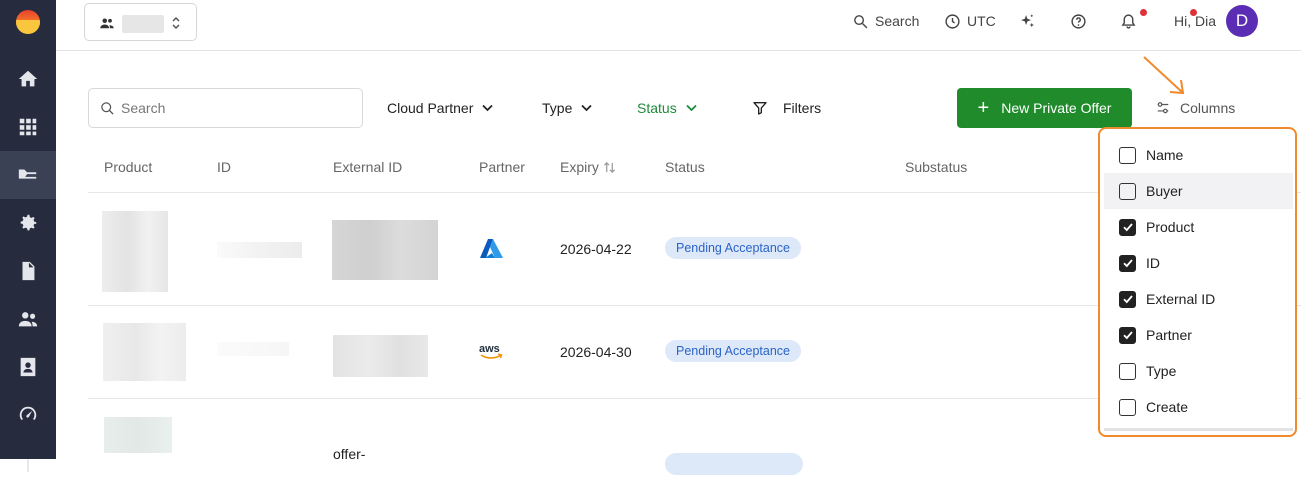 This screenshot has height=487, width=1301. What do you see at coordinates (1165, 155) in the screenshot?
I see `columns-menu-label: Name` at bounding box center [1165, 155].